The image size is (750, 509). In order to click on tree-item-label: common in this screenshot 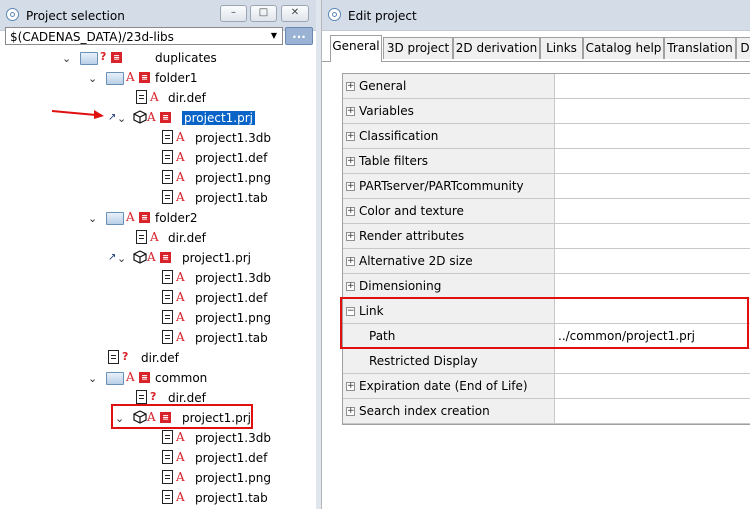, I will do `click(181, 378)`.